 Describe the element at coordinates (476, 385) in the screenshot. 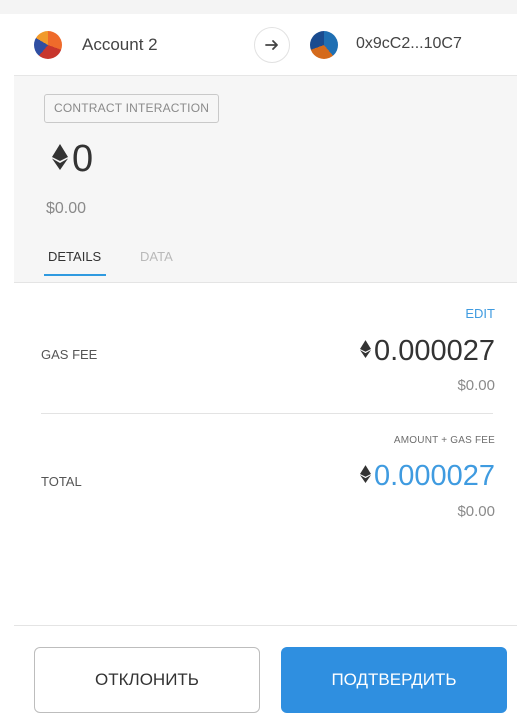

I see `gas-fee-fiat: $0.00` at that location.